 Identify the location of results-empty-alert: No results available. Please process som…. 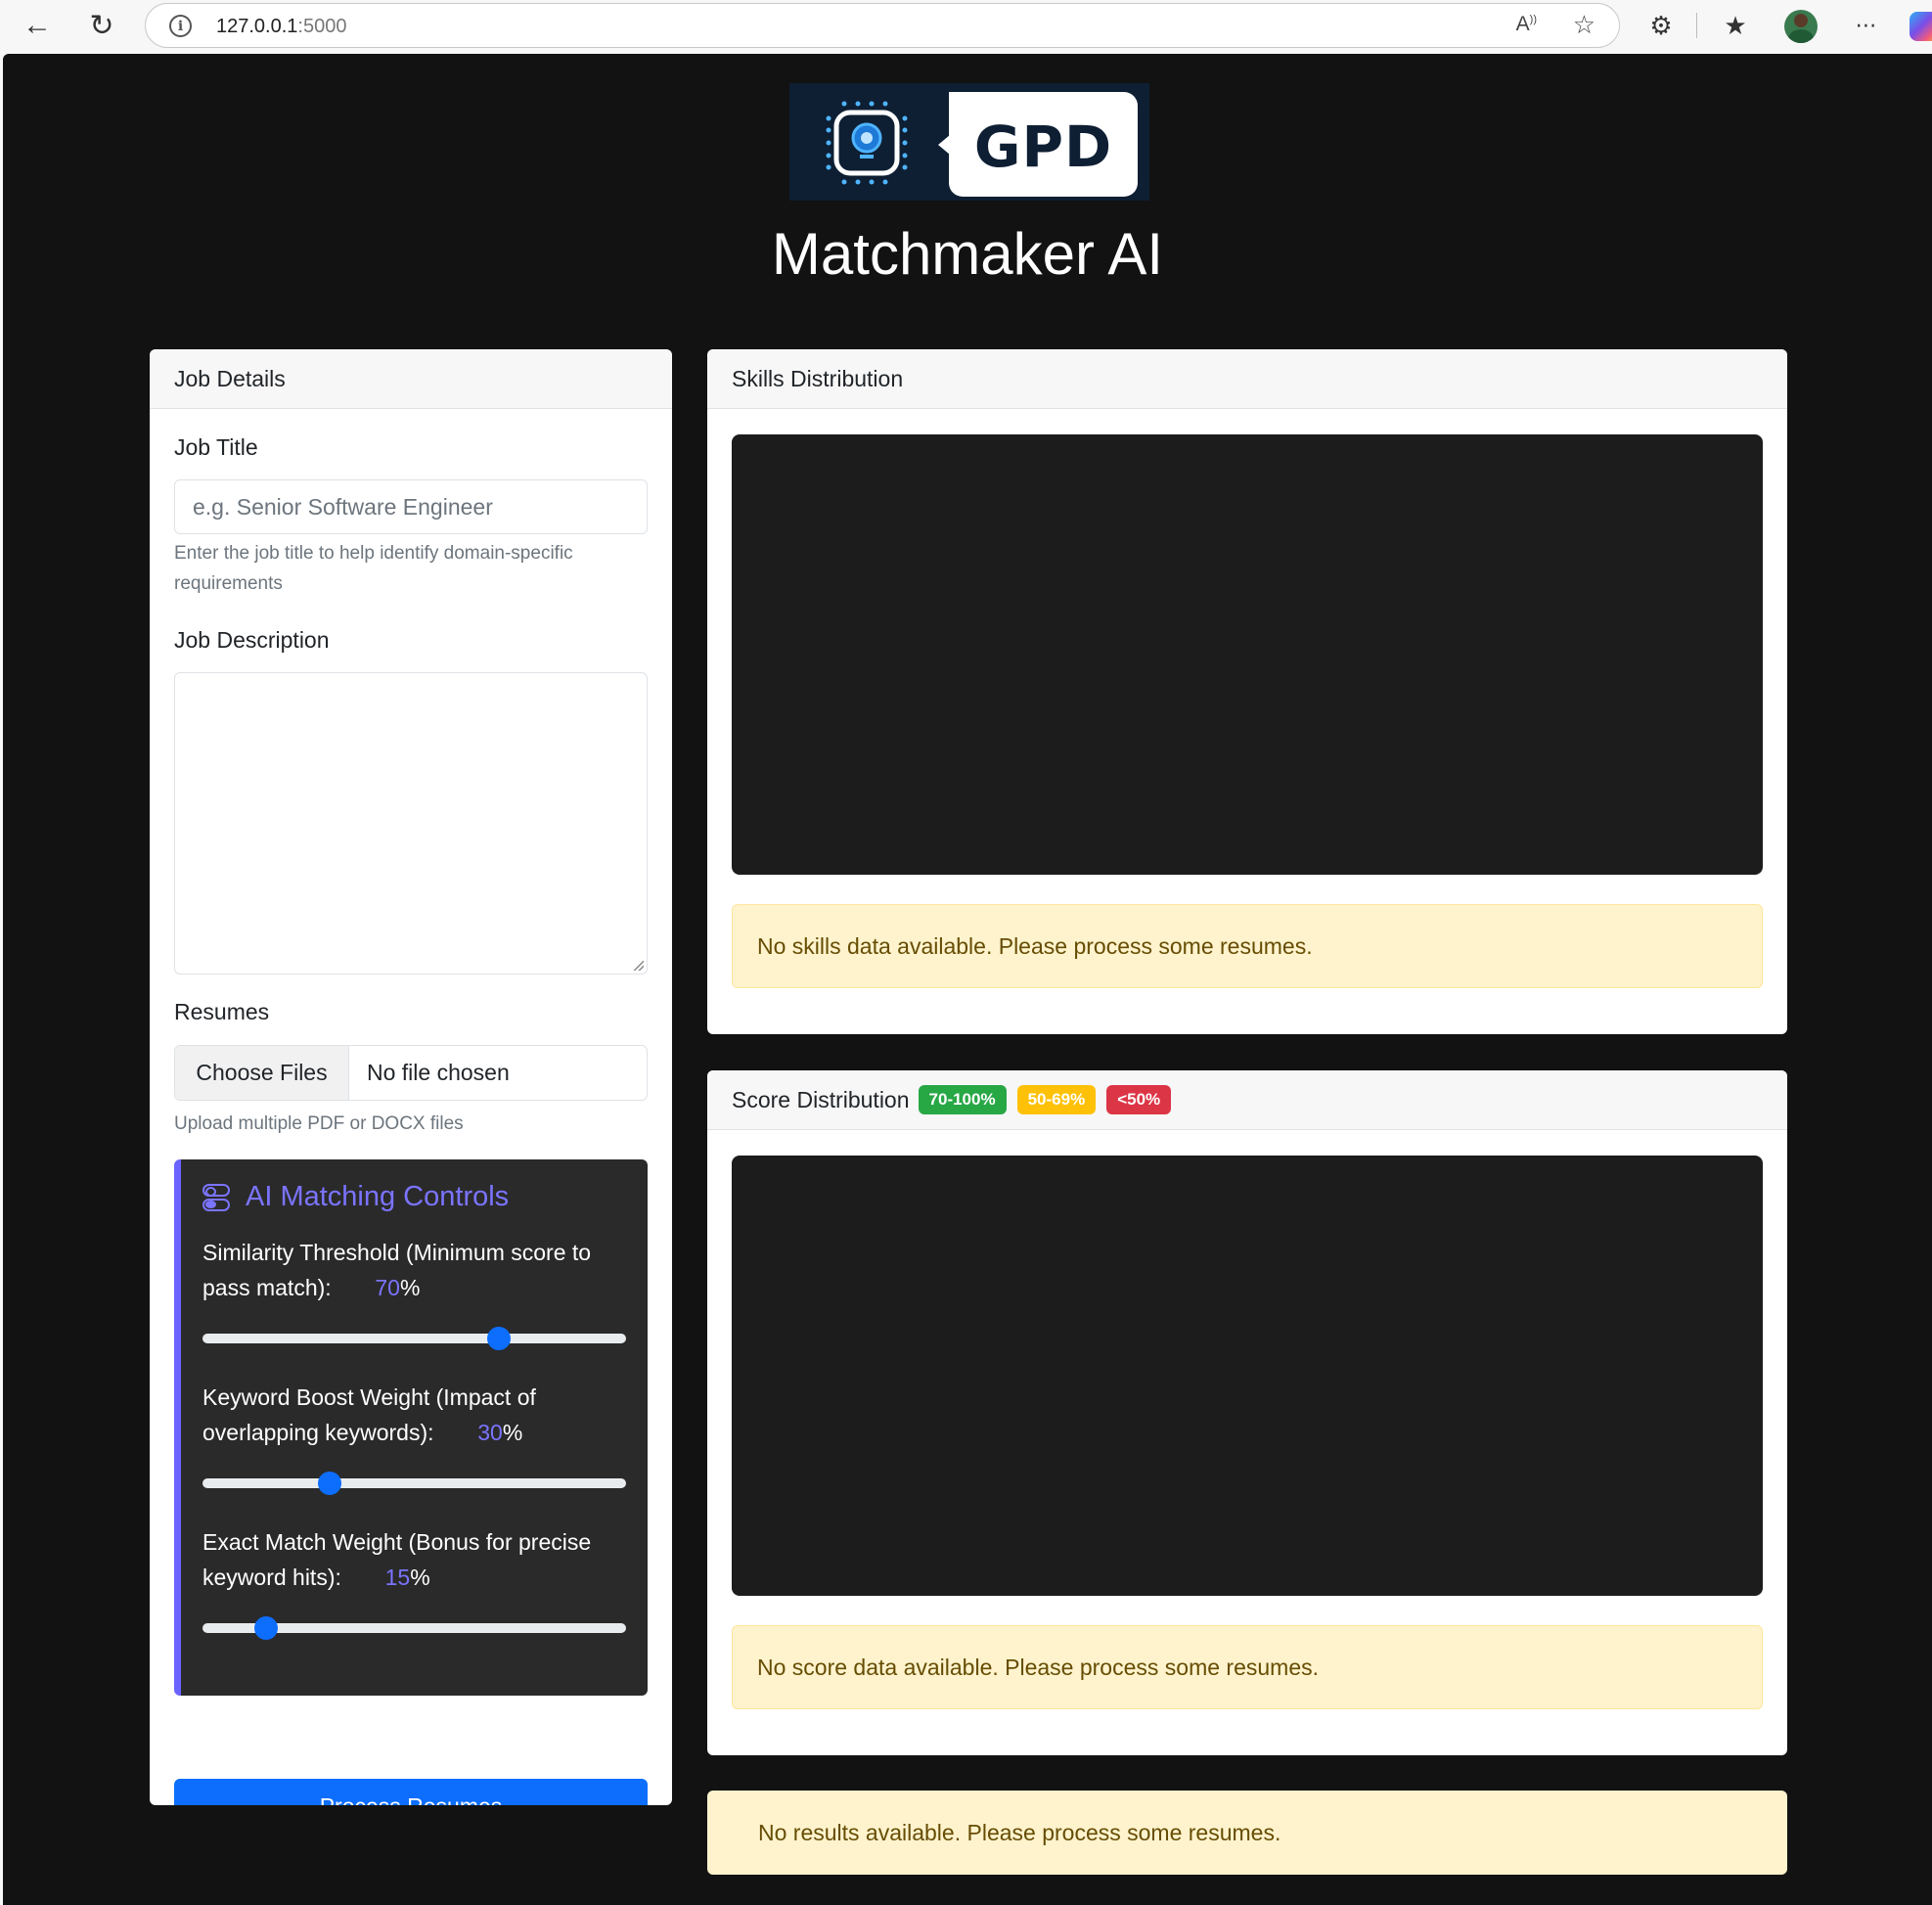
(1247, 1833).